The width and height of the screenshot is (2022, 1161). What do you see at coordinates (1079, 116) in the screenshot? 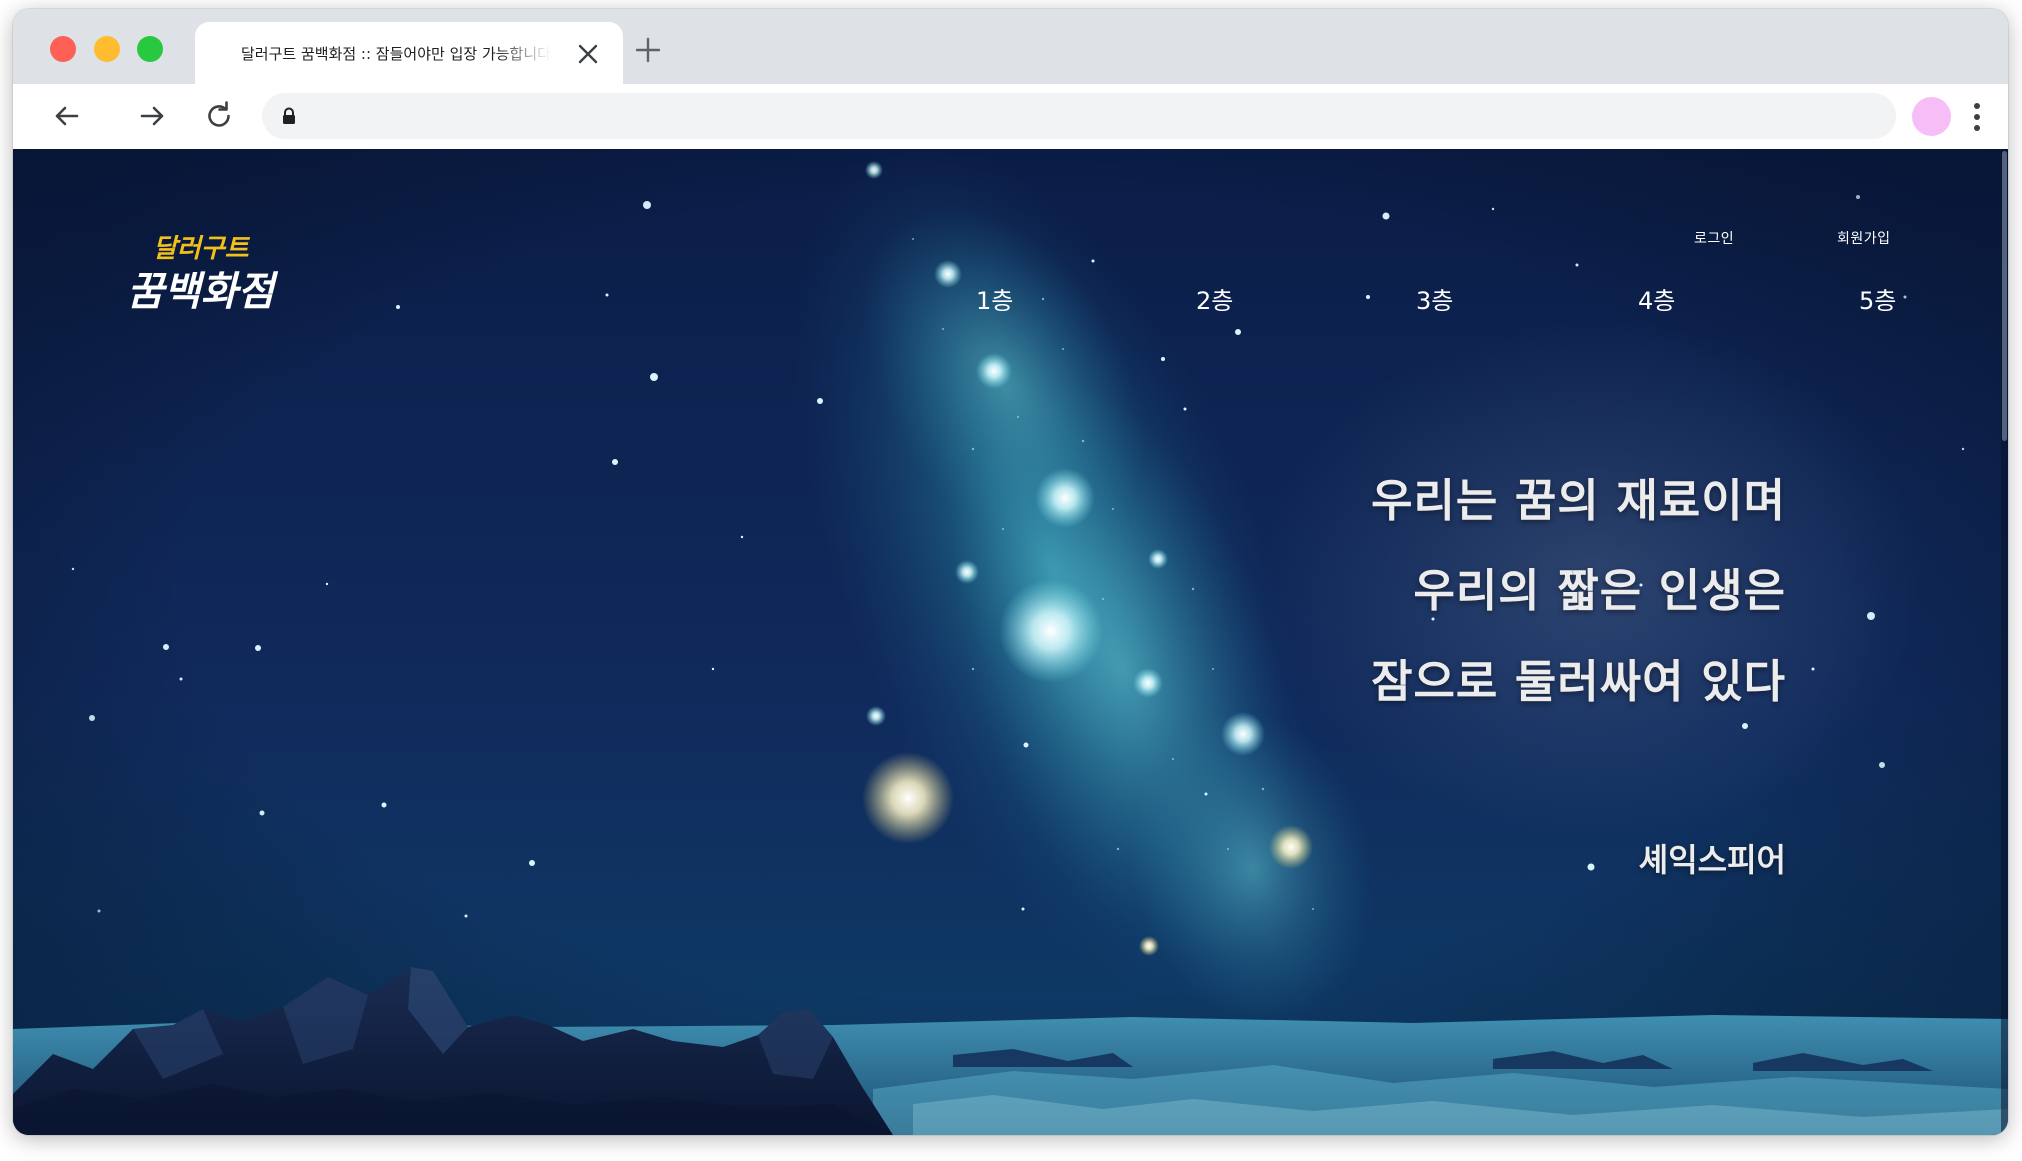
I see `address-bar` at bounding box center [1079, 116].